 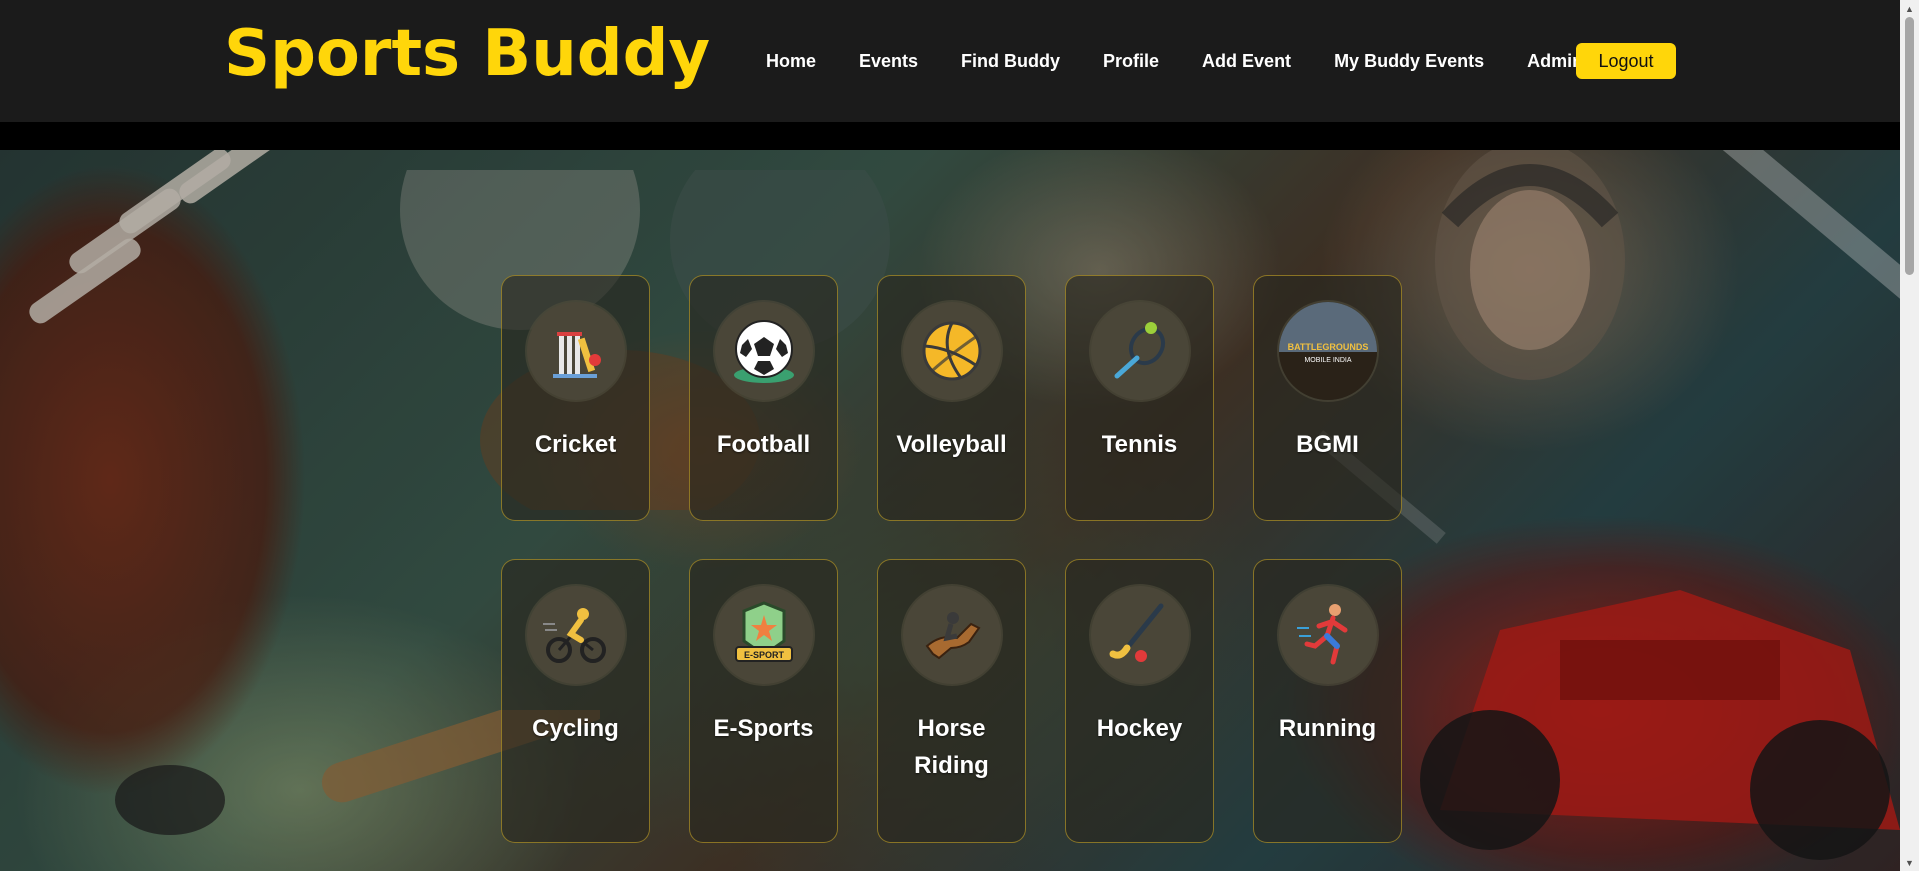 I want to click on esports-icon: E-SPORT, so click(x=763, y=635).